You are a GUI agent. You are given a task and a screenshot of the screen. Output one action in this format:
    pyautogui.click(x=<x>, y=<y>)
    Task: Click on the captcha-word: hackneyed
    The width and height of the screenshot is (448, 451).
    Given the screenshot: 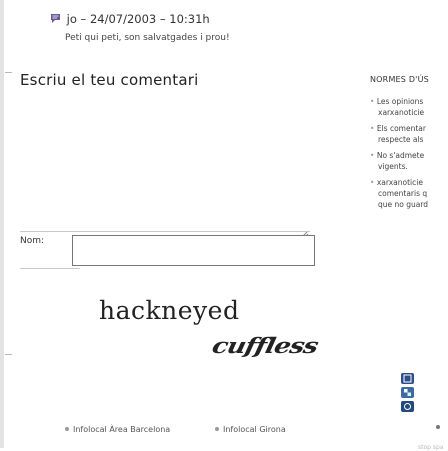 What is the action you would take?
    pyautogui.click(x=169, y=310)
    